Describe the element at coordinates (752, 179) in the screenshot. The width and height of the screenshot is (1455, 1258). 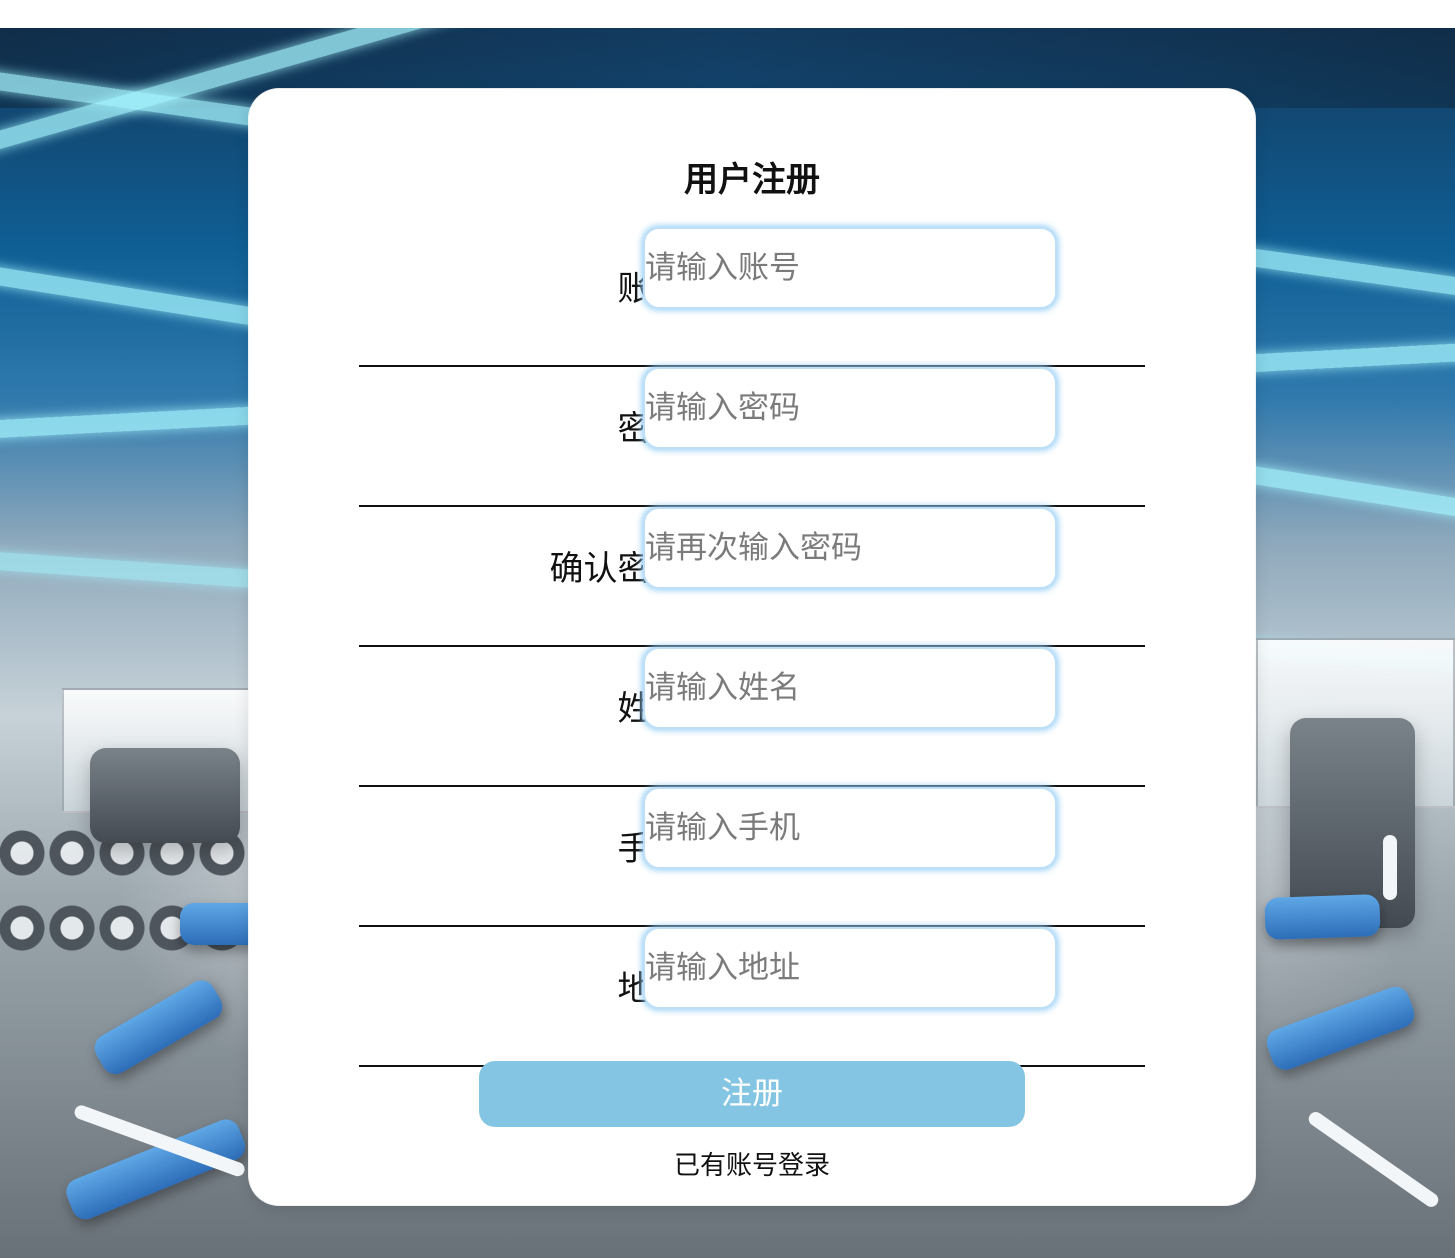
I see `page-title: 用户注册` at that location.